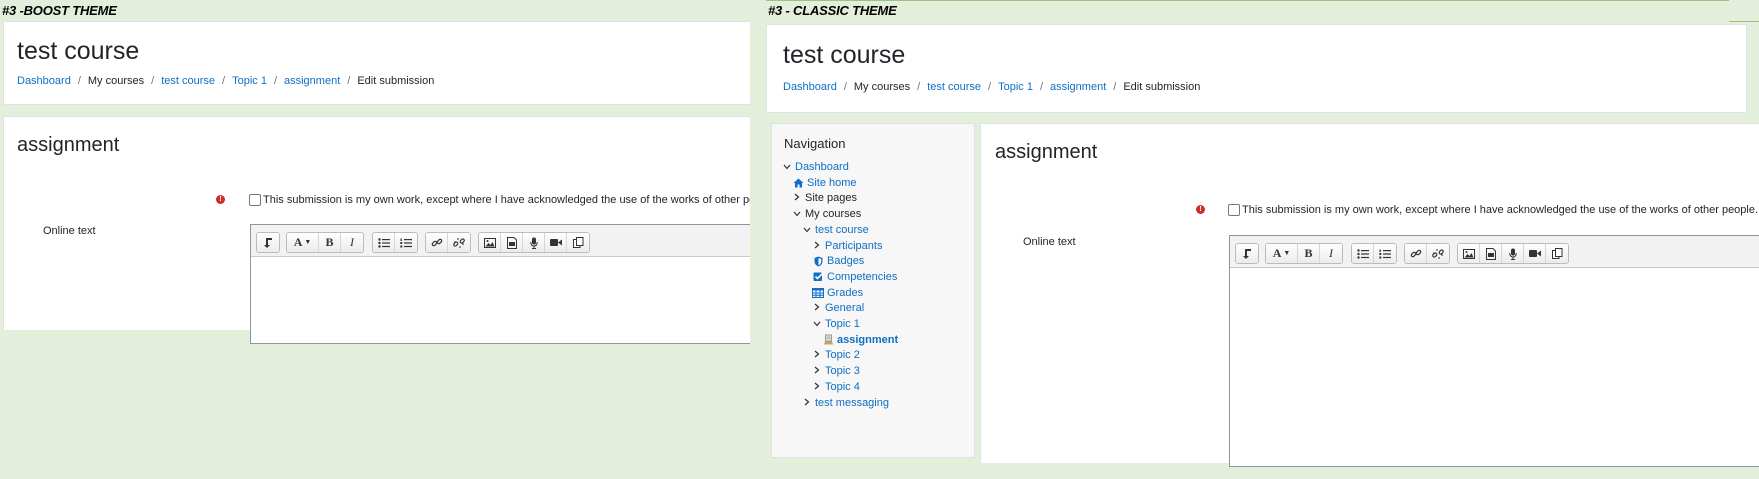 This screenshot has width=1759, height=479. What do you see at coordinates (824, 198) in the screenshot?
I see `nav-item: Site pages` at bounding box center [824, 198].